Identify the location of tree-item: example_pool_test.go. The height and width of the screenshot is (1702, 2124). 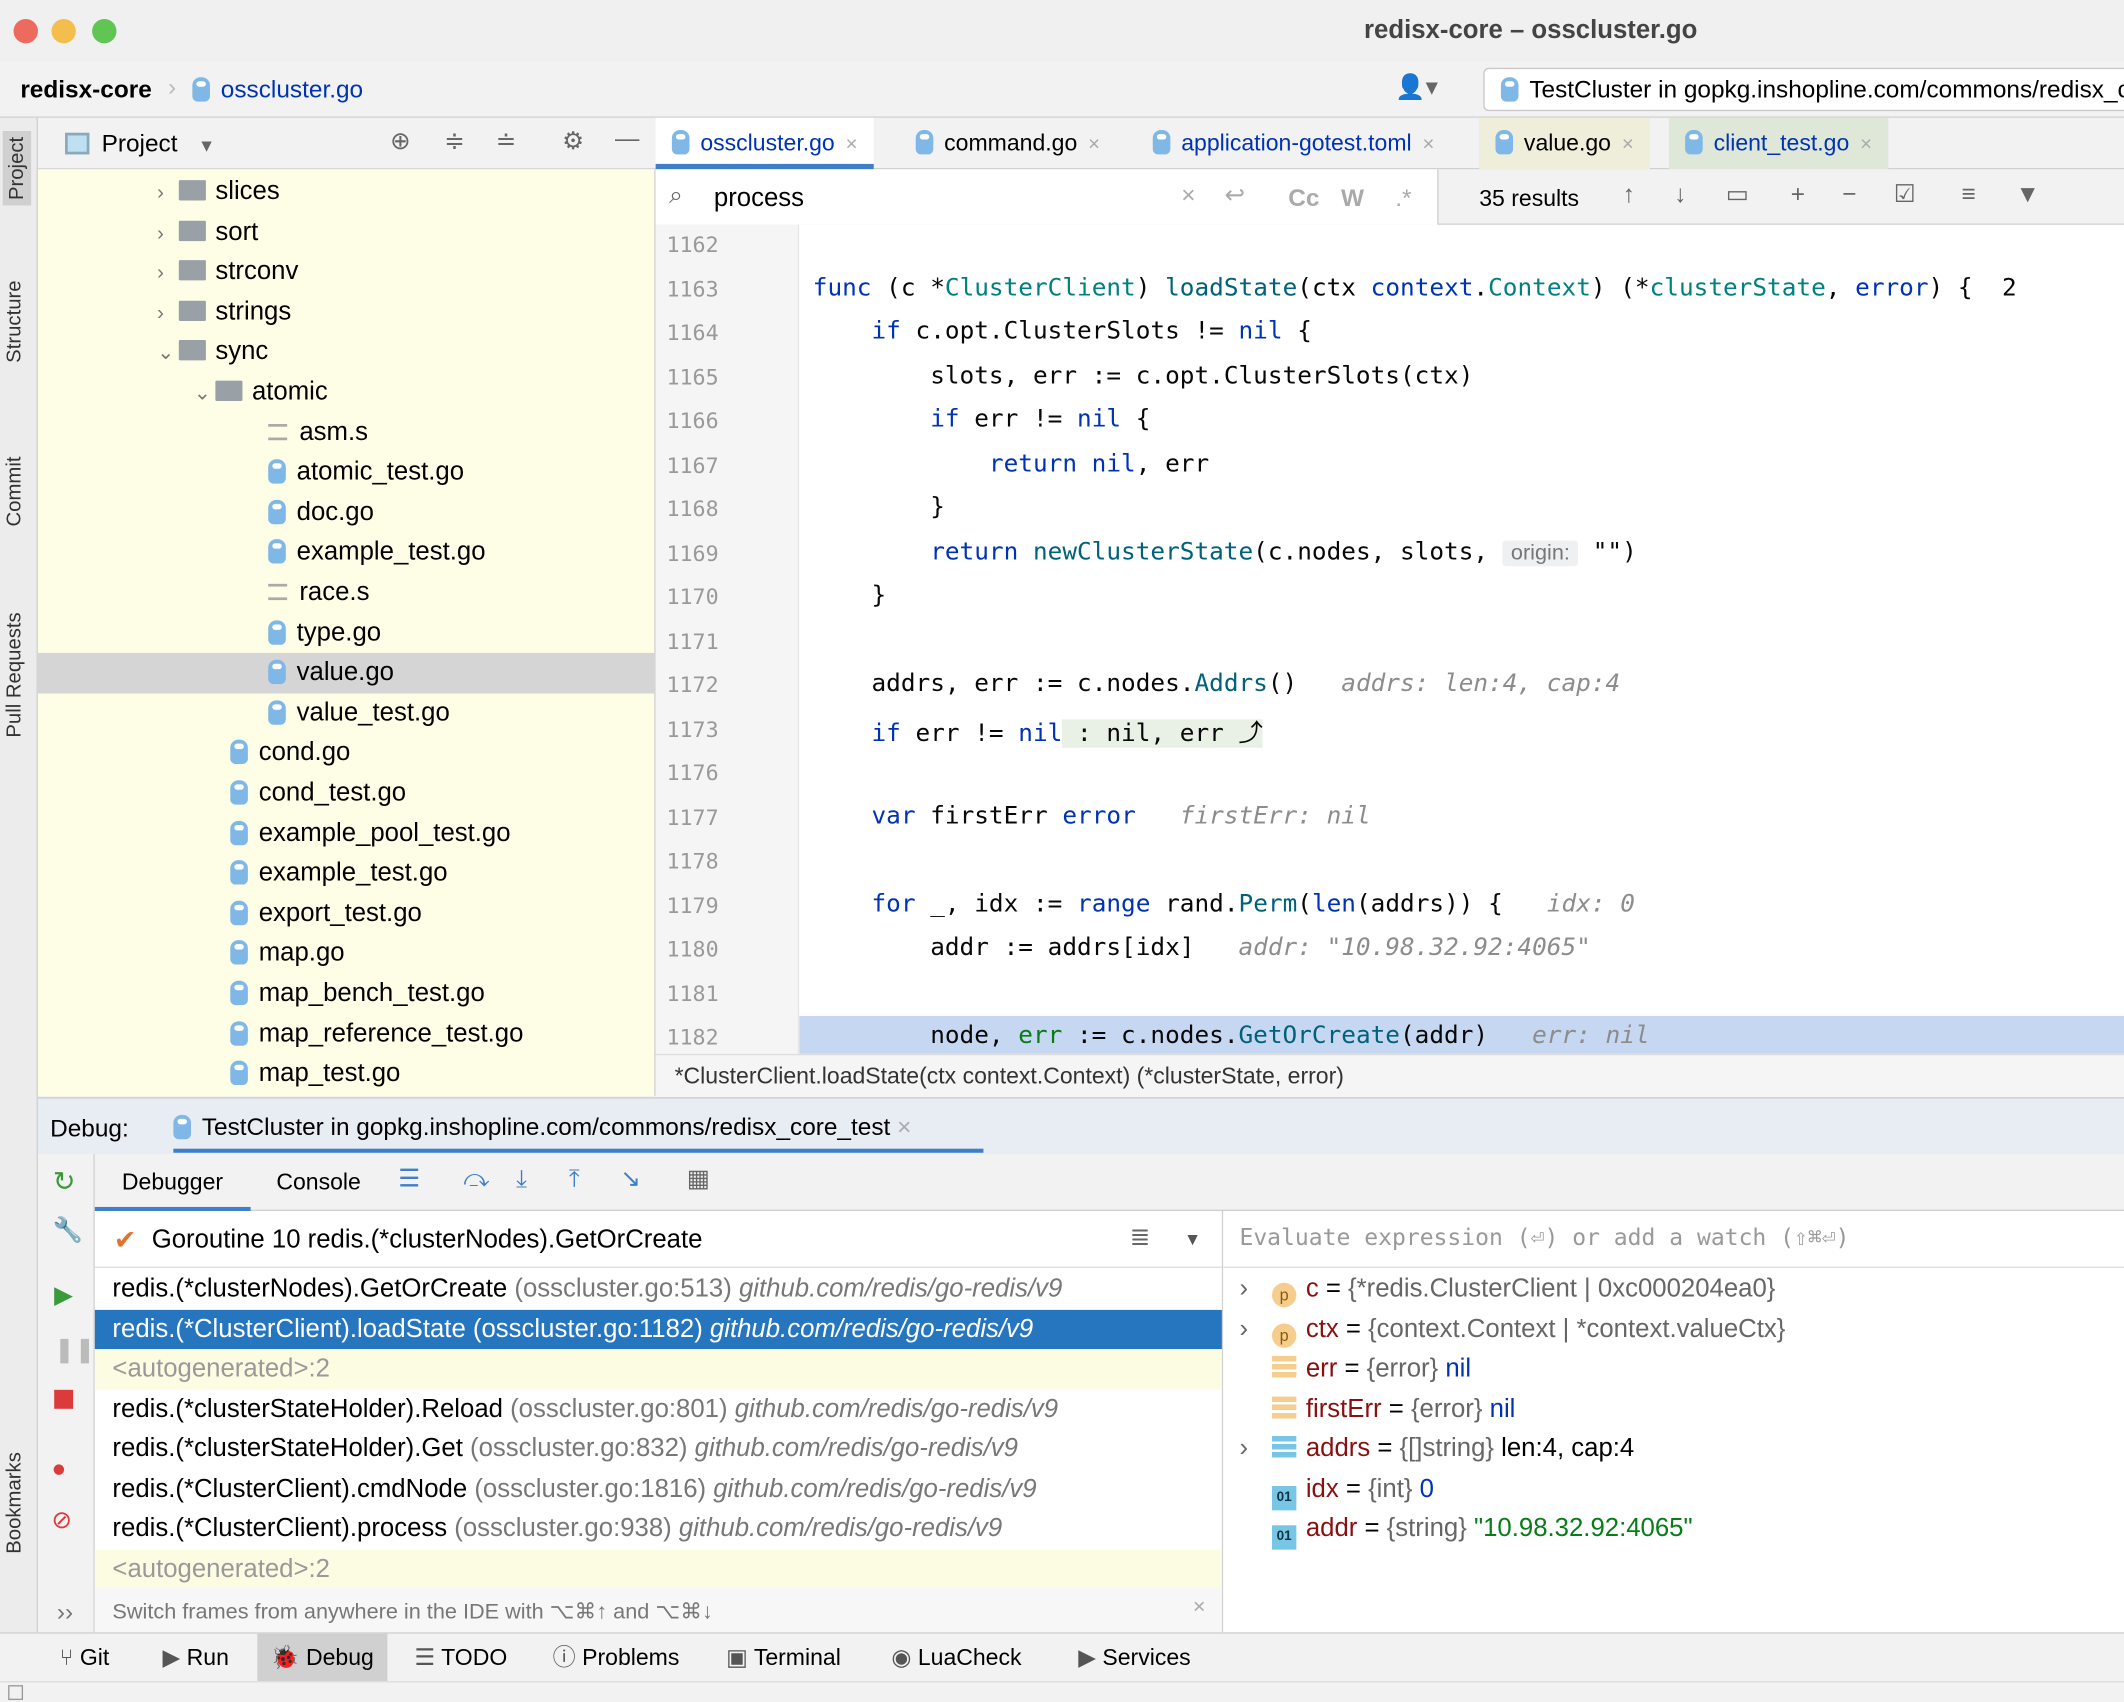
(346, 834).